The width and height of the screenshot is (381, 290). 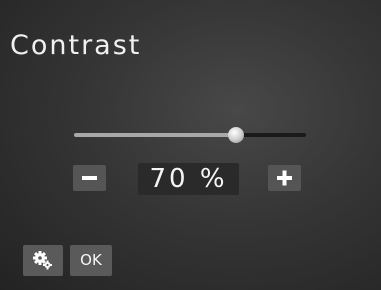 I want to click on decrease-button, so click(x=89, y=178).